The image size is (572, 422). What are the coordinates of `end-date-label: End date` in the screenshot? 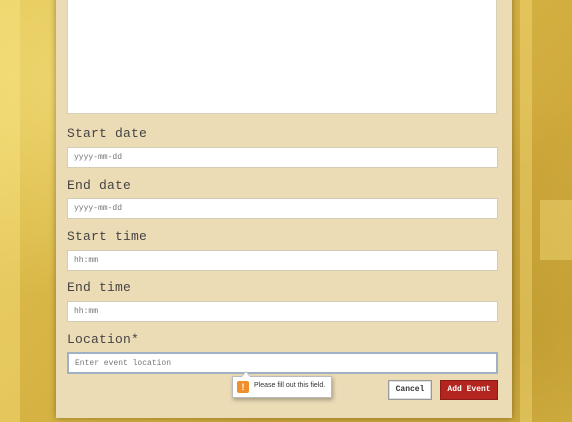 It's located at (99, 185).